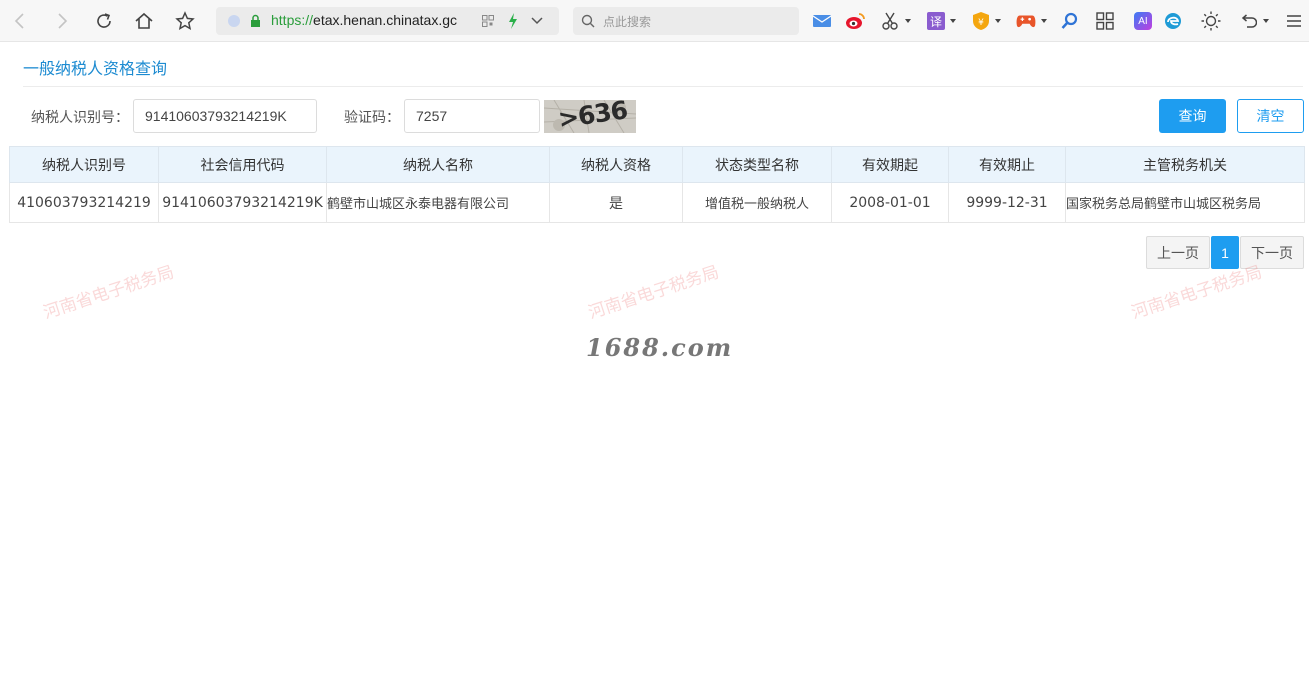 The height and width of the screenshot is (691, 1309). I want to click on captcha-label: 验证码：, so click(372, 118).